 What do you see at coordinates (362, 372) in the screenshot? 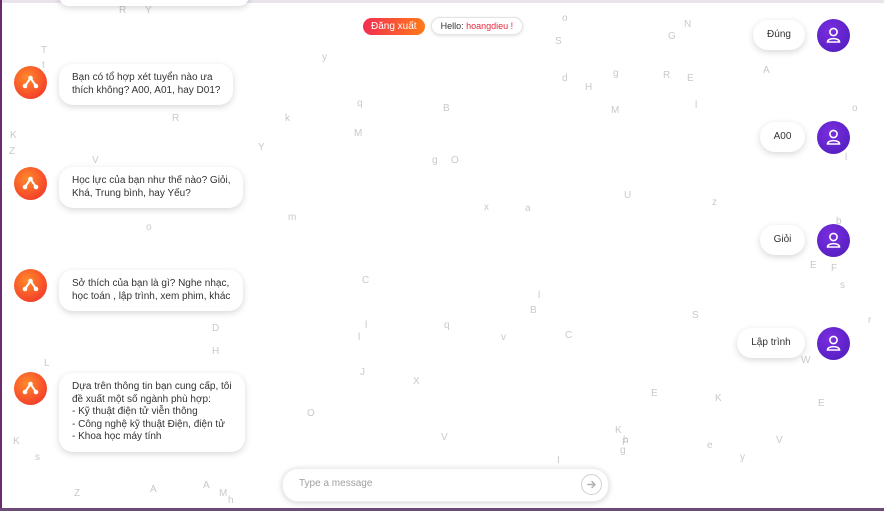
I see `background-letter: J` at bounding box center [362, 372].